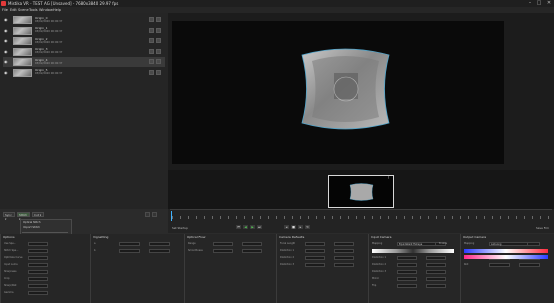 Image resolution: width=554 pixels, height=303 pixels. I want to click on loop-button: ↻, so click(307, 227).